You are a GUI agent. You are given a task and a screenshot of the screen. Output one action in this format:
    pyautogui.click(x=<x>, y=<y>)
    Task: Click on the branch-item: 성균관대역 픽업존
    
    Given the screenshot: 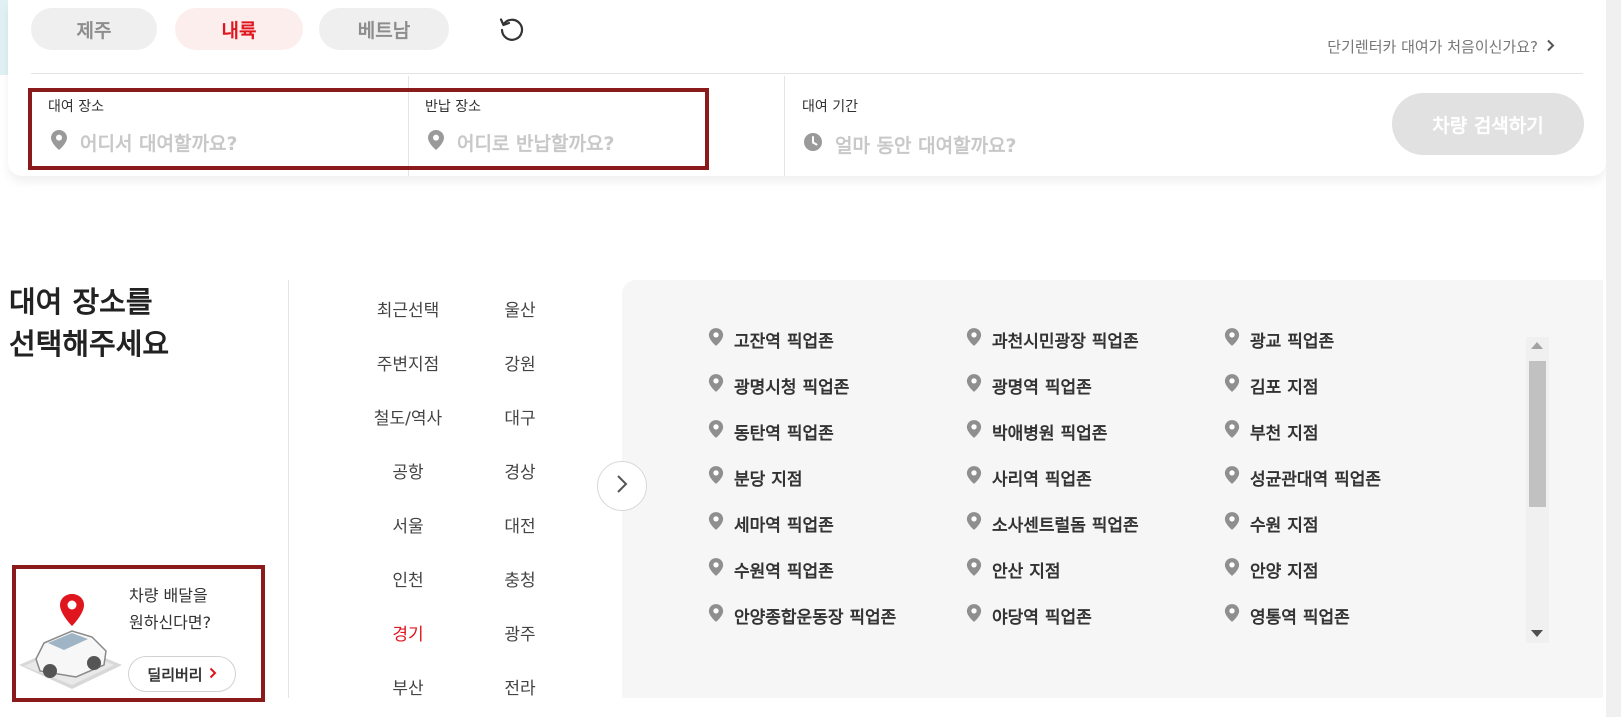 What is the action you would take?
    pyautogui.click(x=1302, y=477)
    